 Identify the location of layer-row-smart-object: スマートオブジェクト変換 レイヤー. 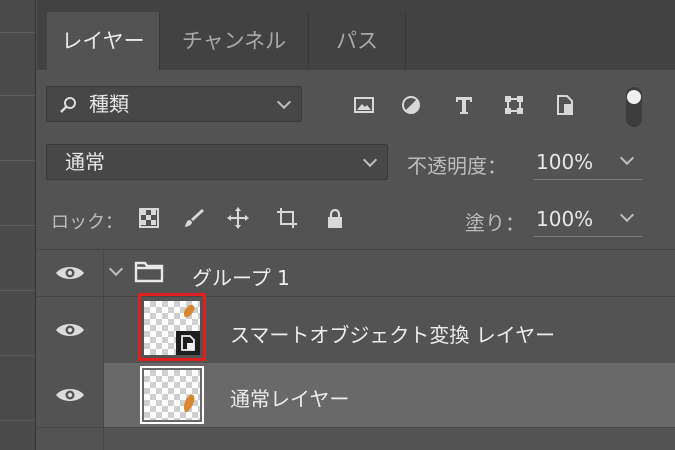
(356, 328).